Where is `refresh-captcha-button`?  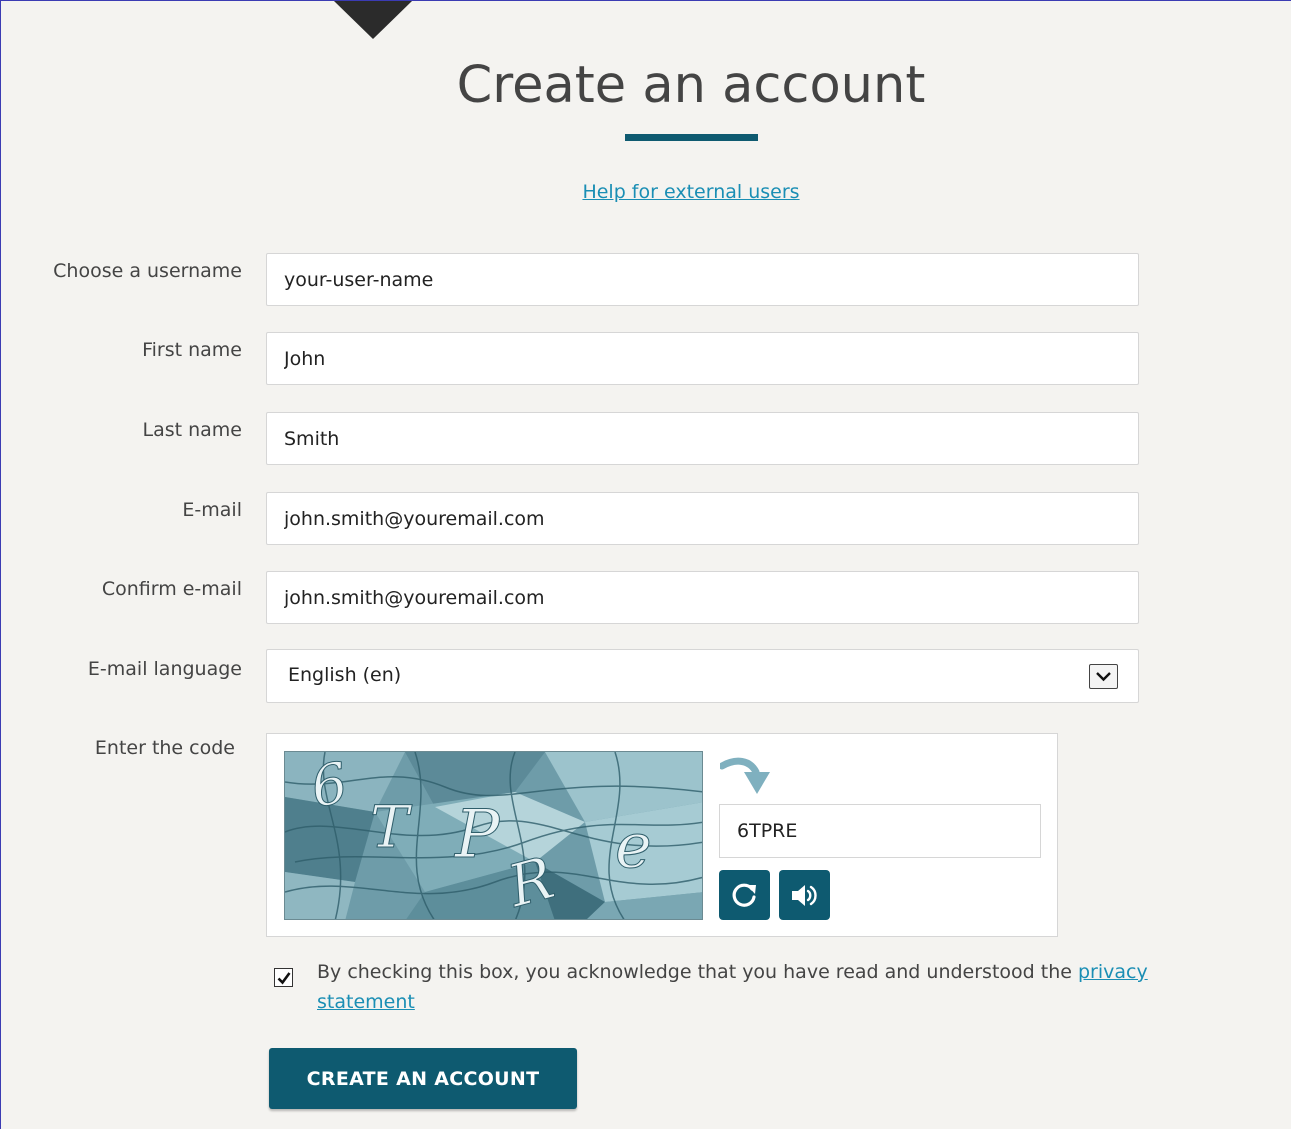 refresh-captcha-button is located at coordinates (744, 895).